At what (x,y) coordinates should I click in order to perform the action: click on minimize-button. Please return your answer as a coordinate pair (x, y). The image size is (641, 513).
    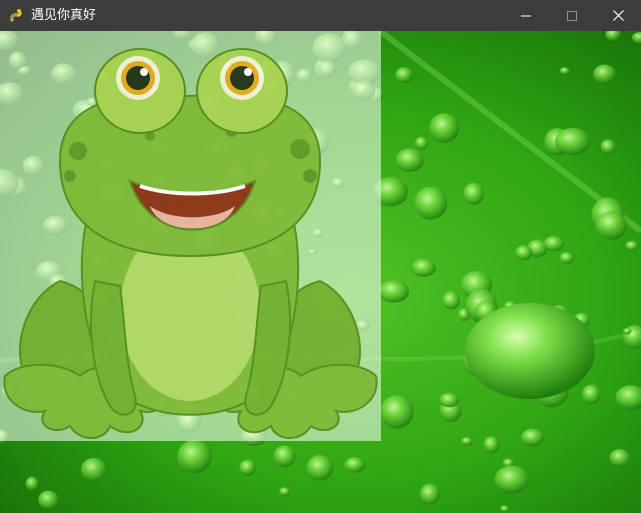
    Looking at the image, I should click on (526, 15).